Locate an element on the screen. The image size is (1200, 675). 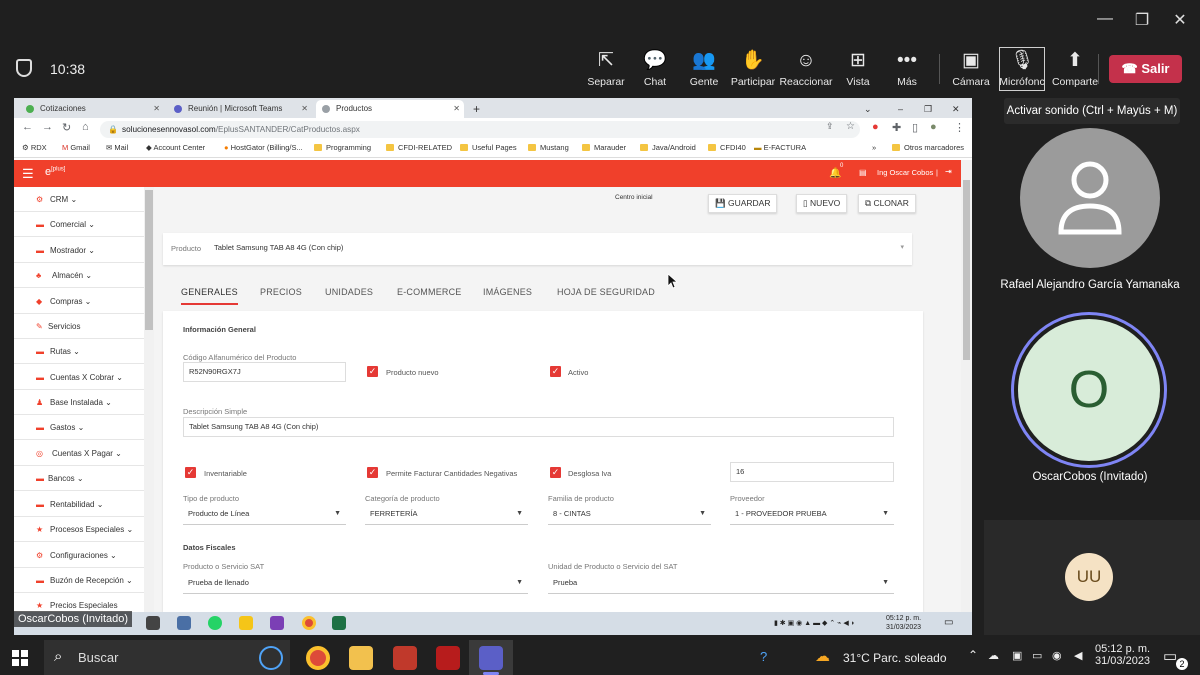
star-icon: ☆ is located at coordinates (850, 126).